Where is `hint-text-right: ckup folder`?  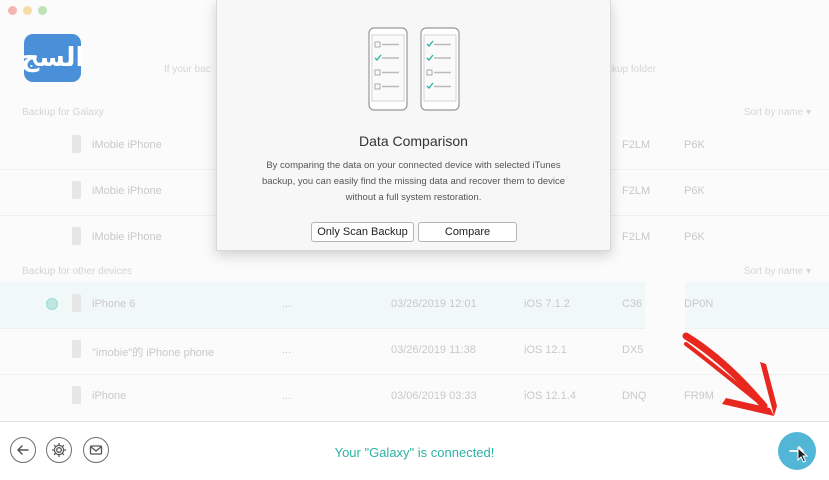
hint-text-right: ckup folder is located at coordinates (631, 69).